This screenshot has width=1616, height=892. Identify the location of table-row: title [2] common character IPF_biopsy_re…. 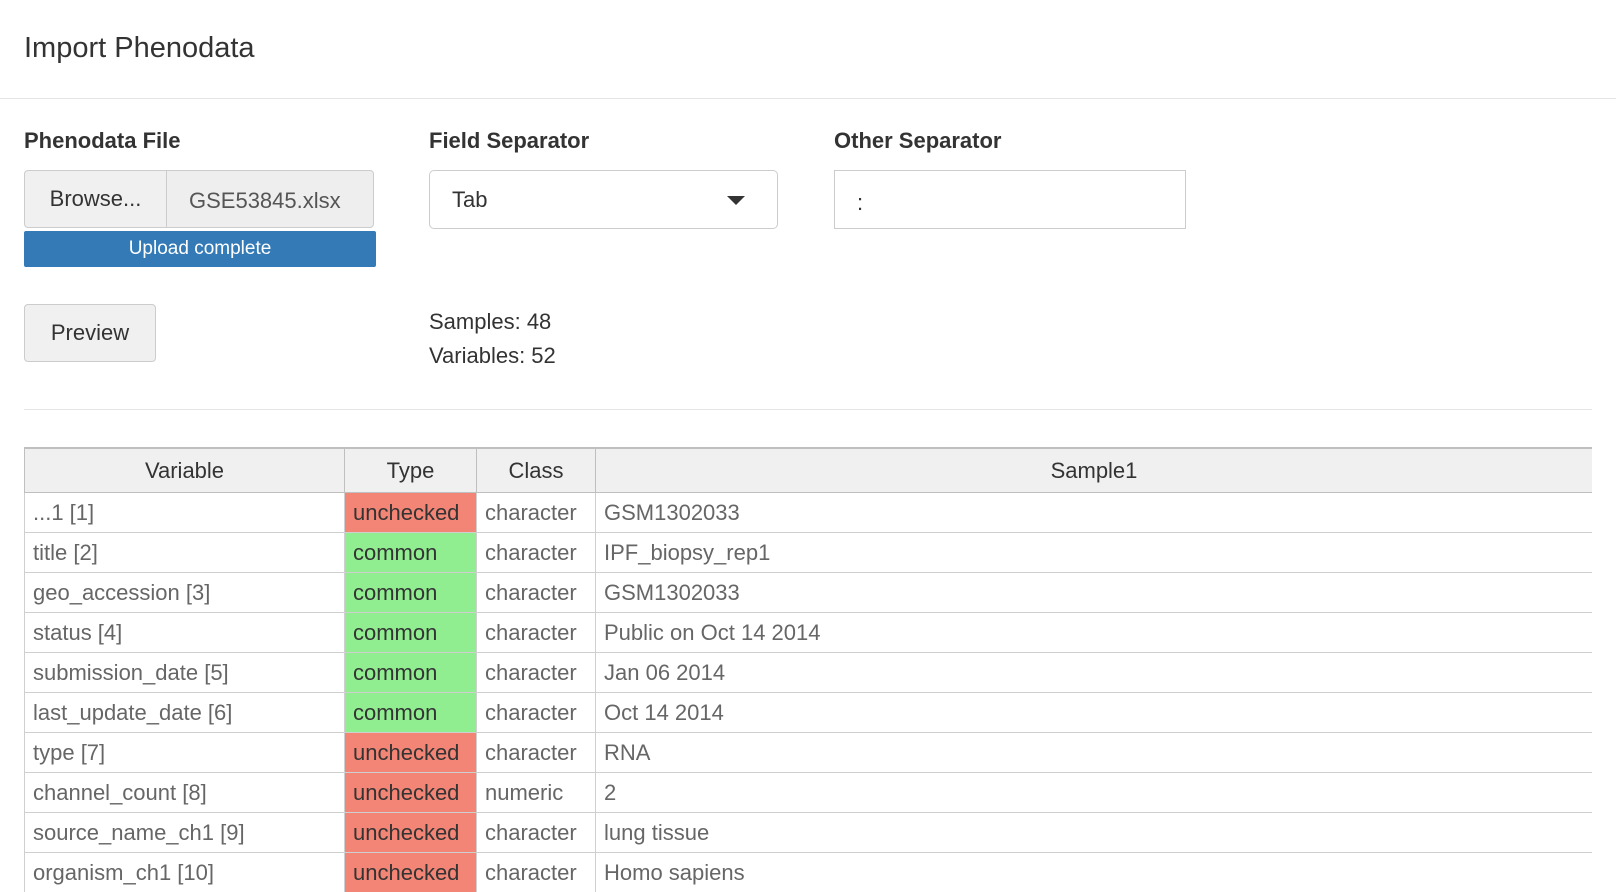
(808, 552).